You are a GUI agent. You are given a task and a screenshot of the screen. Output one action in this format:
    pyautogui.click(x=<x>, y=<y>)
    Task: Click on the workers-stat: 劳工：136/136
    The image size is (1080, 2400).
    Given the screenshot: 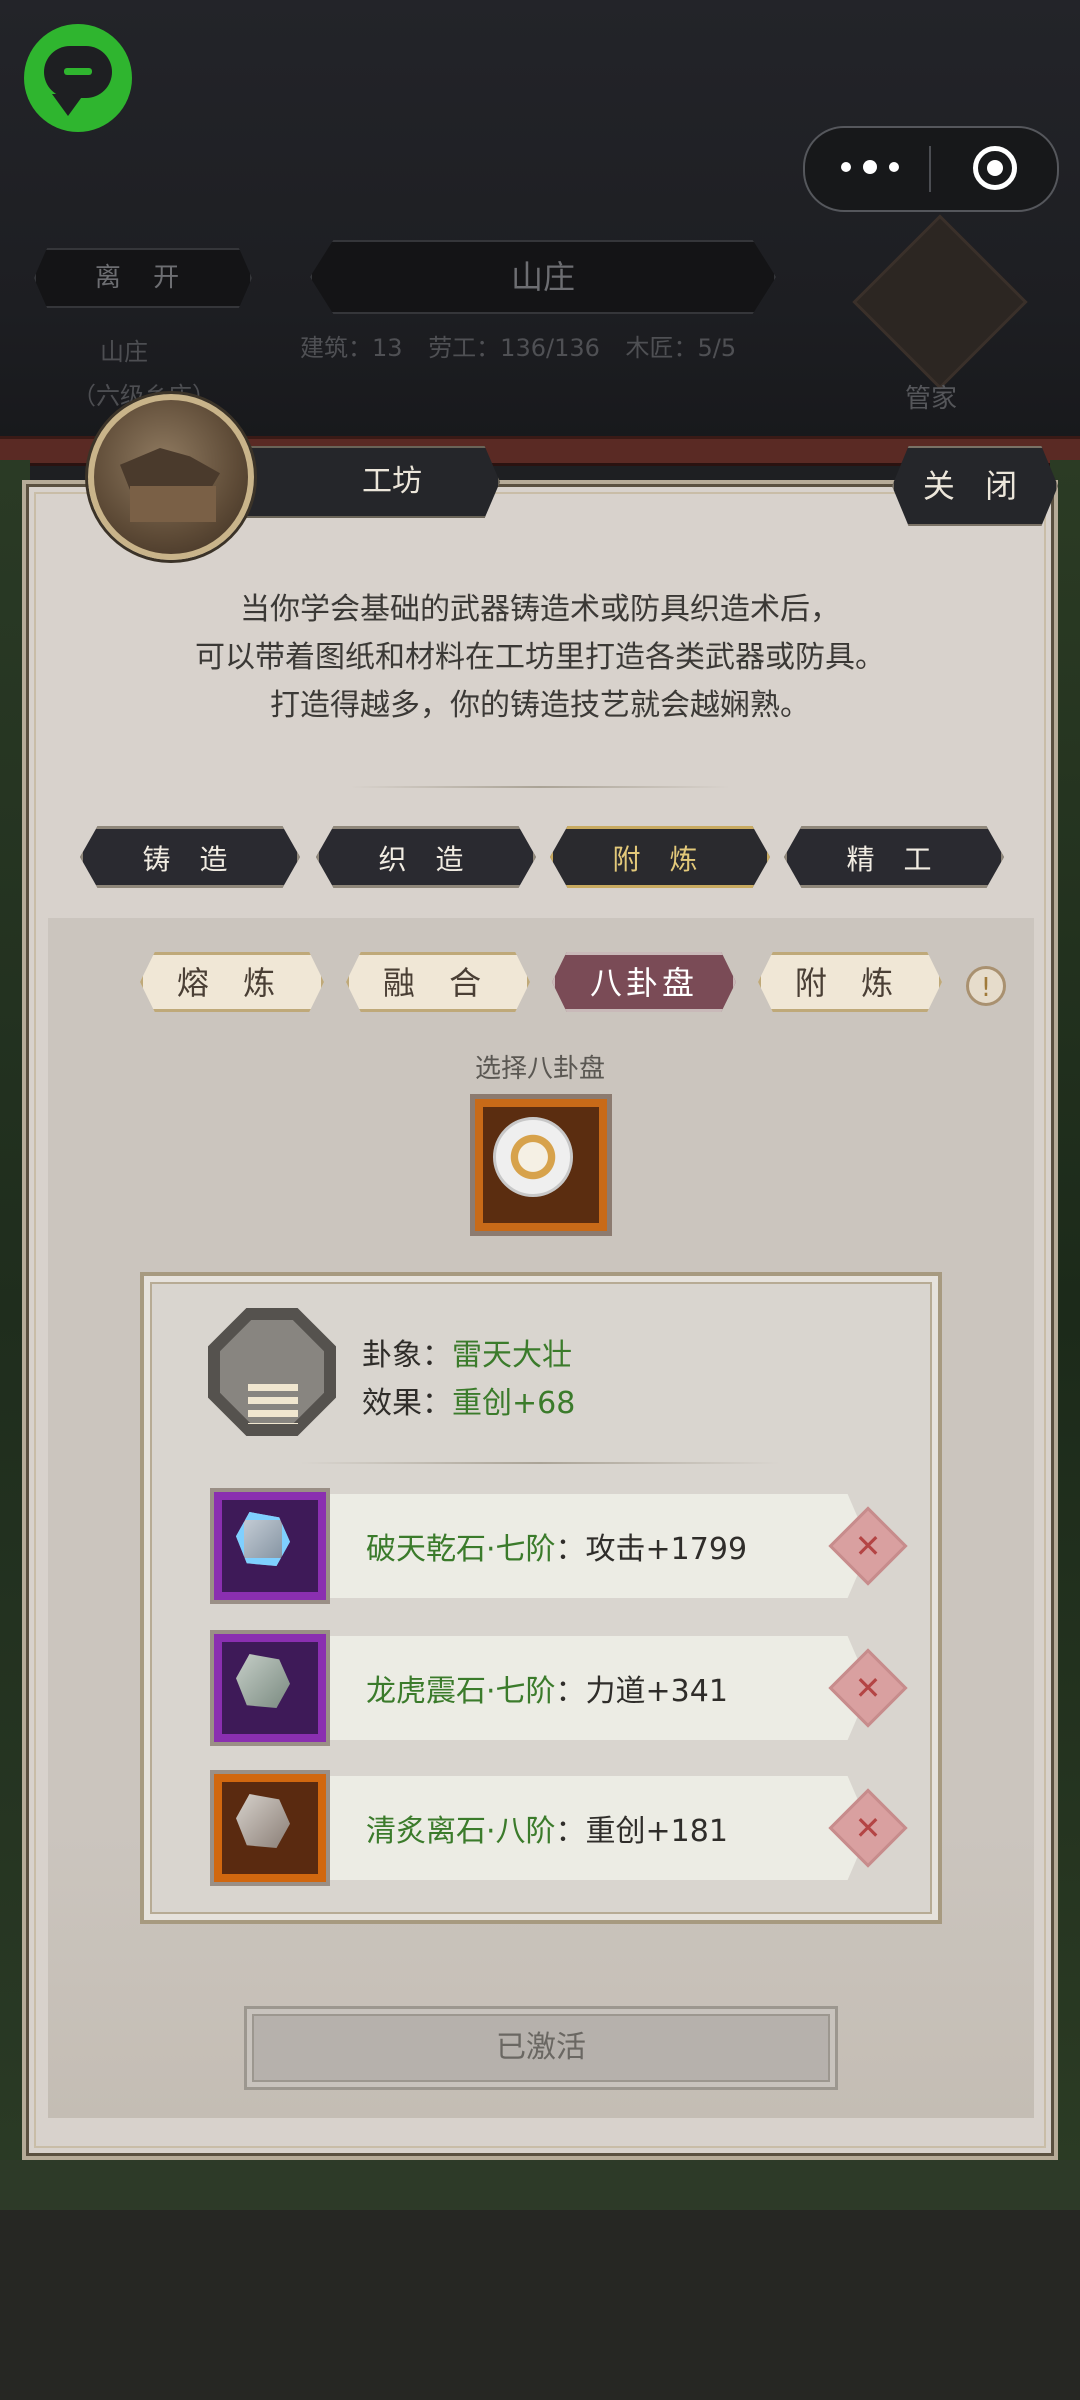 What is the action you would take?
    pyautogui.click(x=514, y=348)
    